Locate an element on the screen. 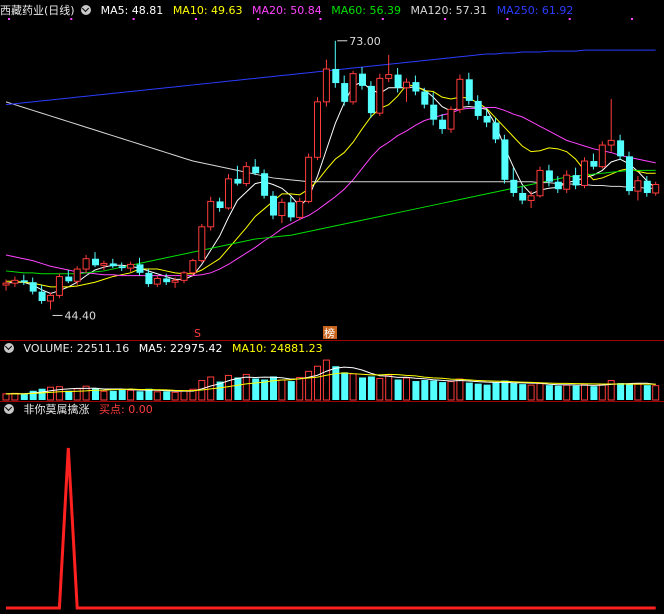  sell-marker: S is located at coordinates (197, 333).